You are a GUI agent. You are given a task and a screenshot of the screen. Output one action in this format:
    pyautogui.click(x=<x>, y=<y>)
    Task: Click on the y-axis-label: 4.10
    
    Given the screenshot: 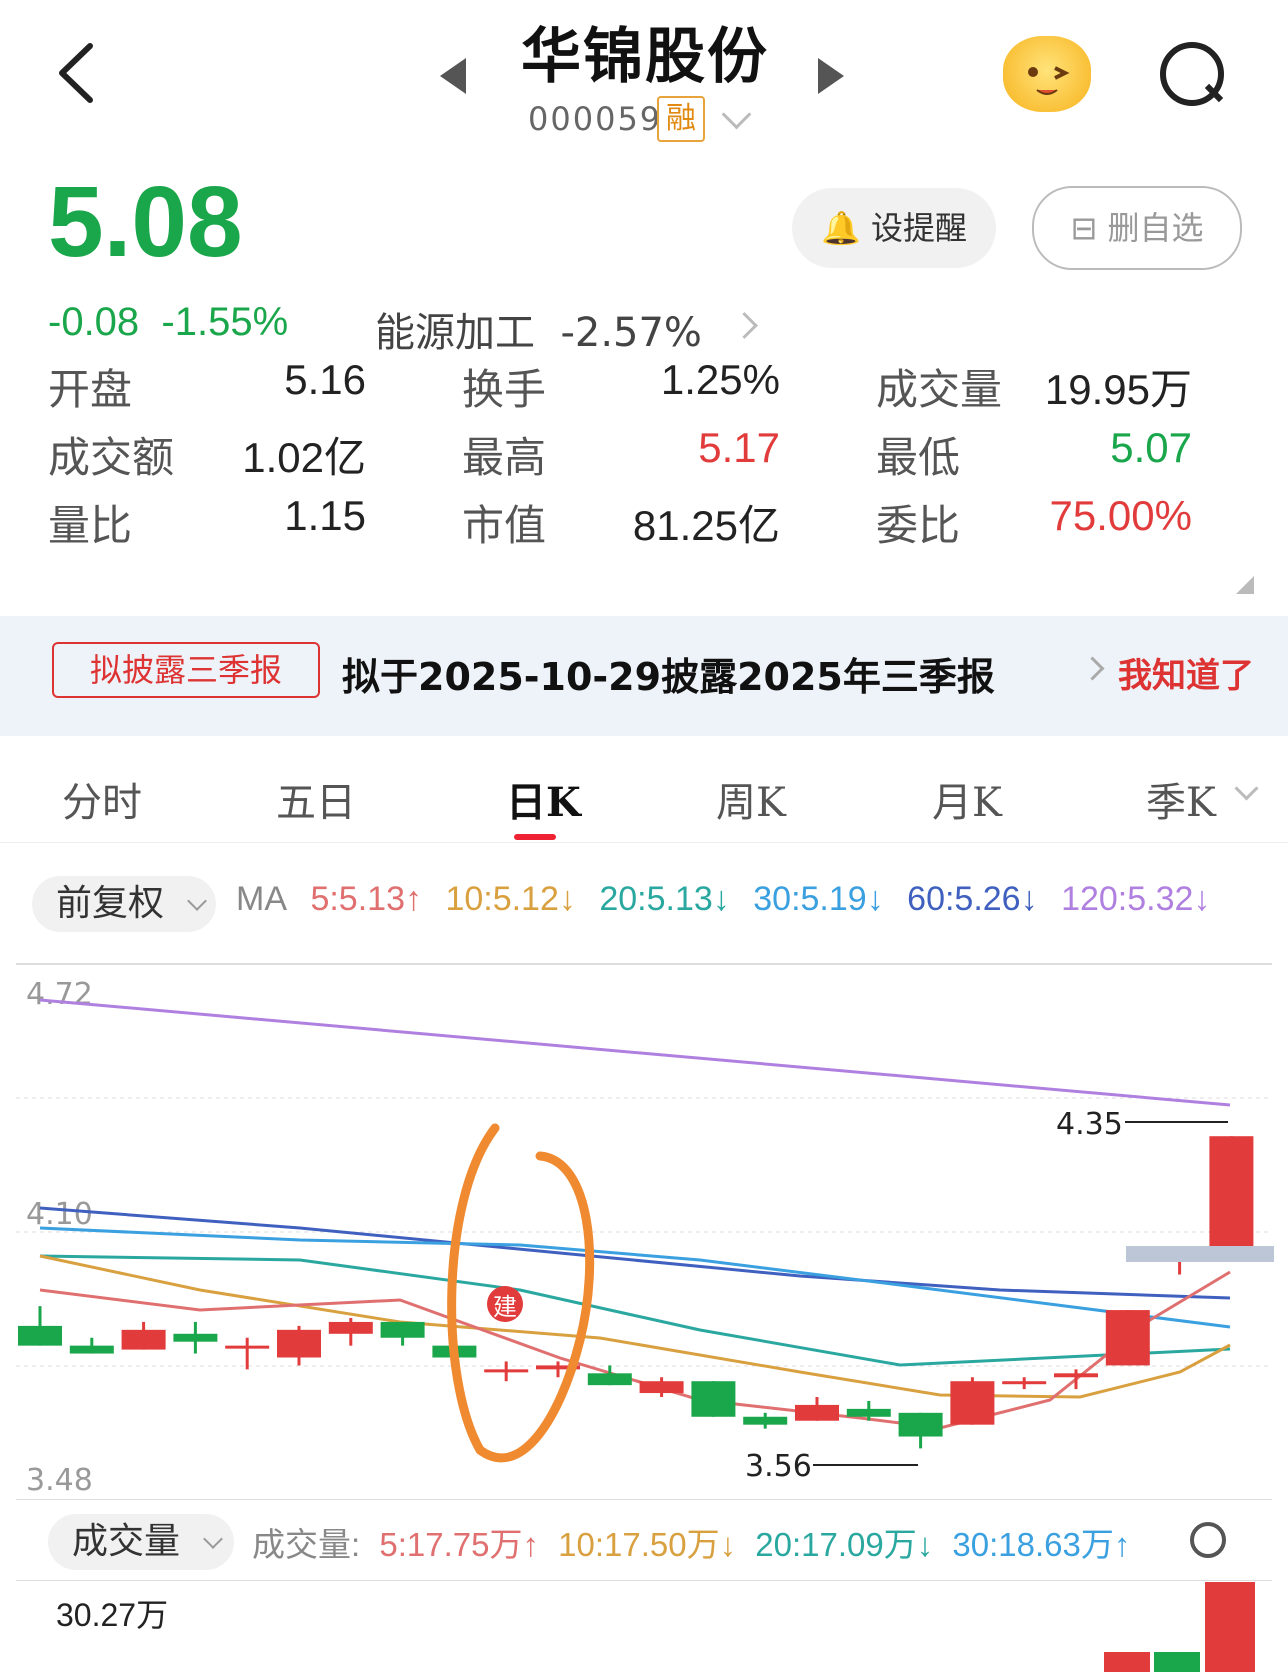 What is the action you would take?
    pyautogui.click(x=59, y=1214)
    